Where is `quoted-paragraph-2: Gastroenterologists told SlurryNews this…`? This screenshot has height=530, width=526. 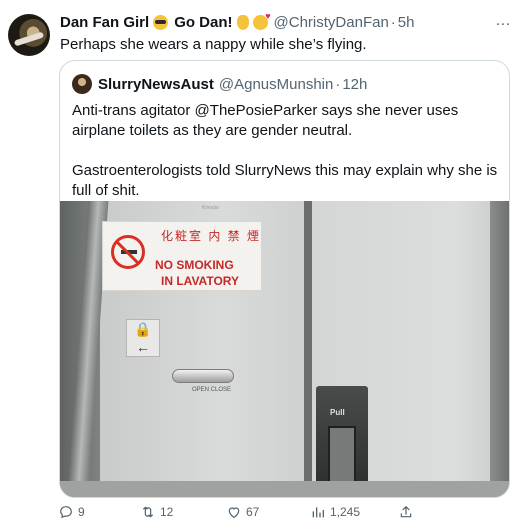
quoted-paragraph-2: Gastroenterologists told SlurryNews this… is located at coordinates (285, 180).